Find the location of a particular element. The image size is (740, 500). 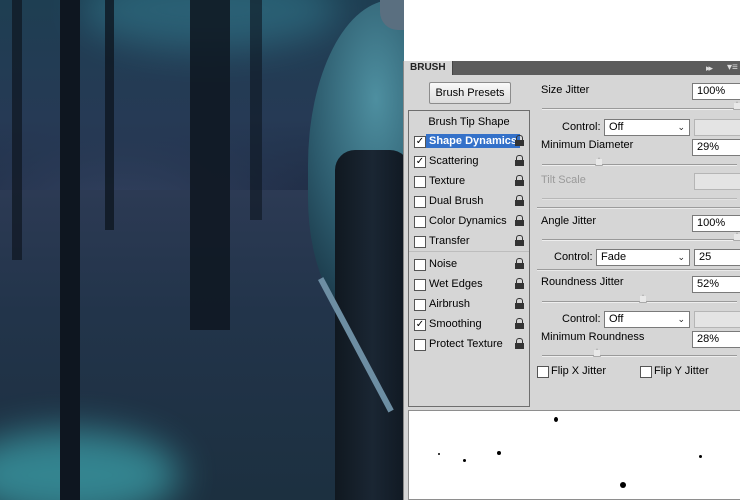

list-divider is located at coordinates (469, 251).